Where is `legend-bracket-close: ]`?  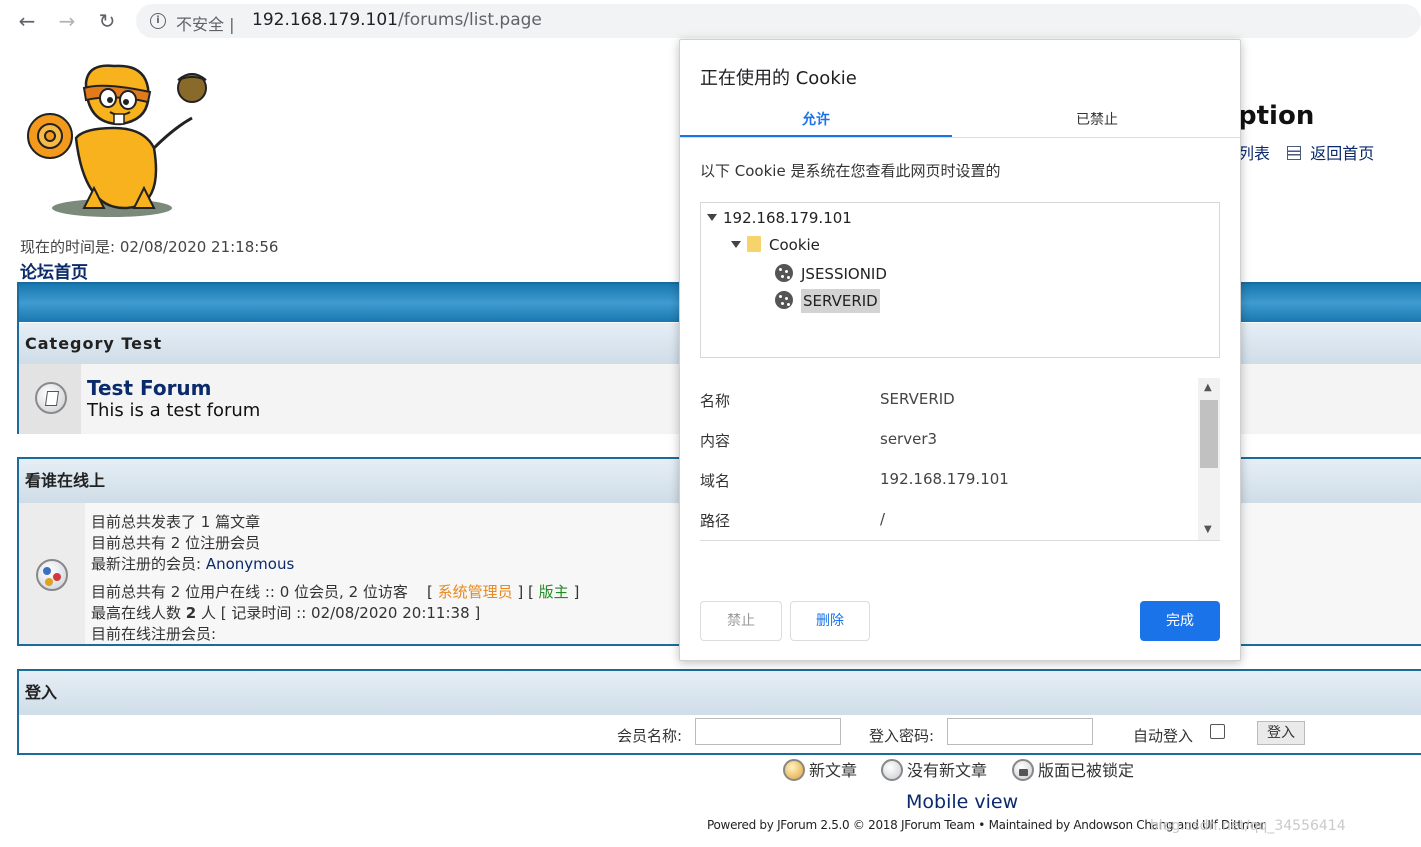
legend-bracket-close: ] is located at coordinates (576, 592).